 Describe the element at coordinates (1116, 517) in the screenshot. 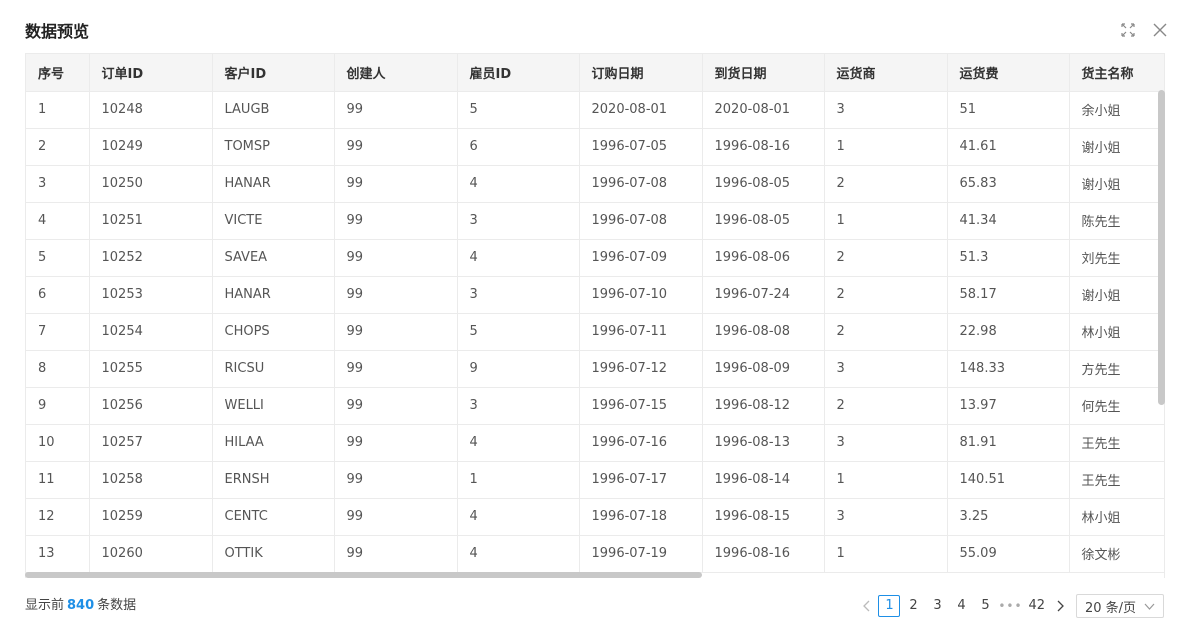

I see `table-cell: 林小姐` at that location.